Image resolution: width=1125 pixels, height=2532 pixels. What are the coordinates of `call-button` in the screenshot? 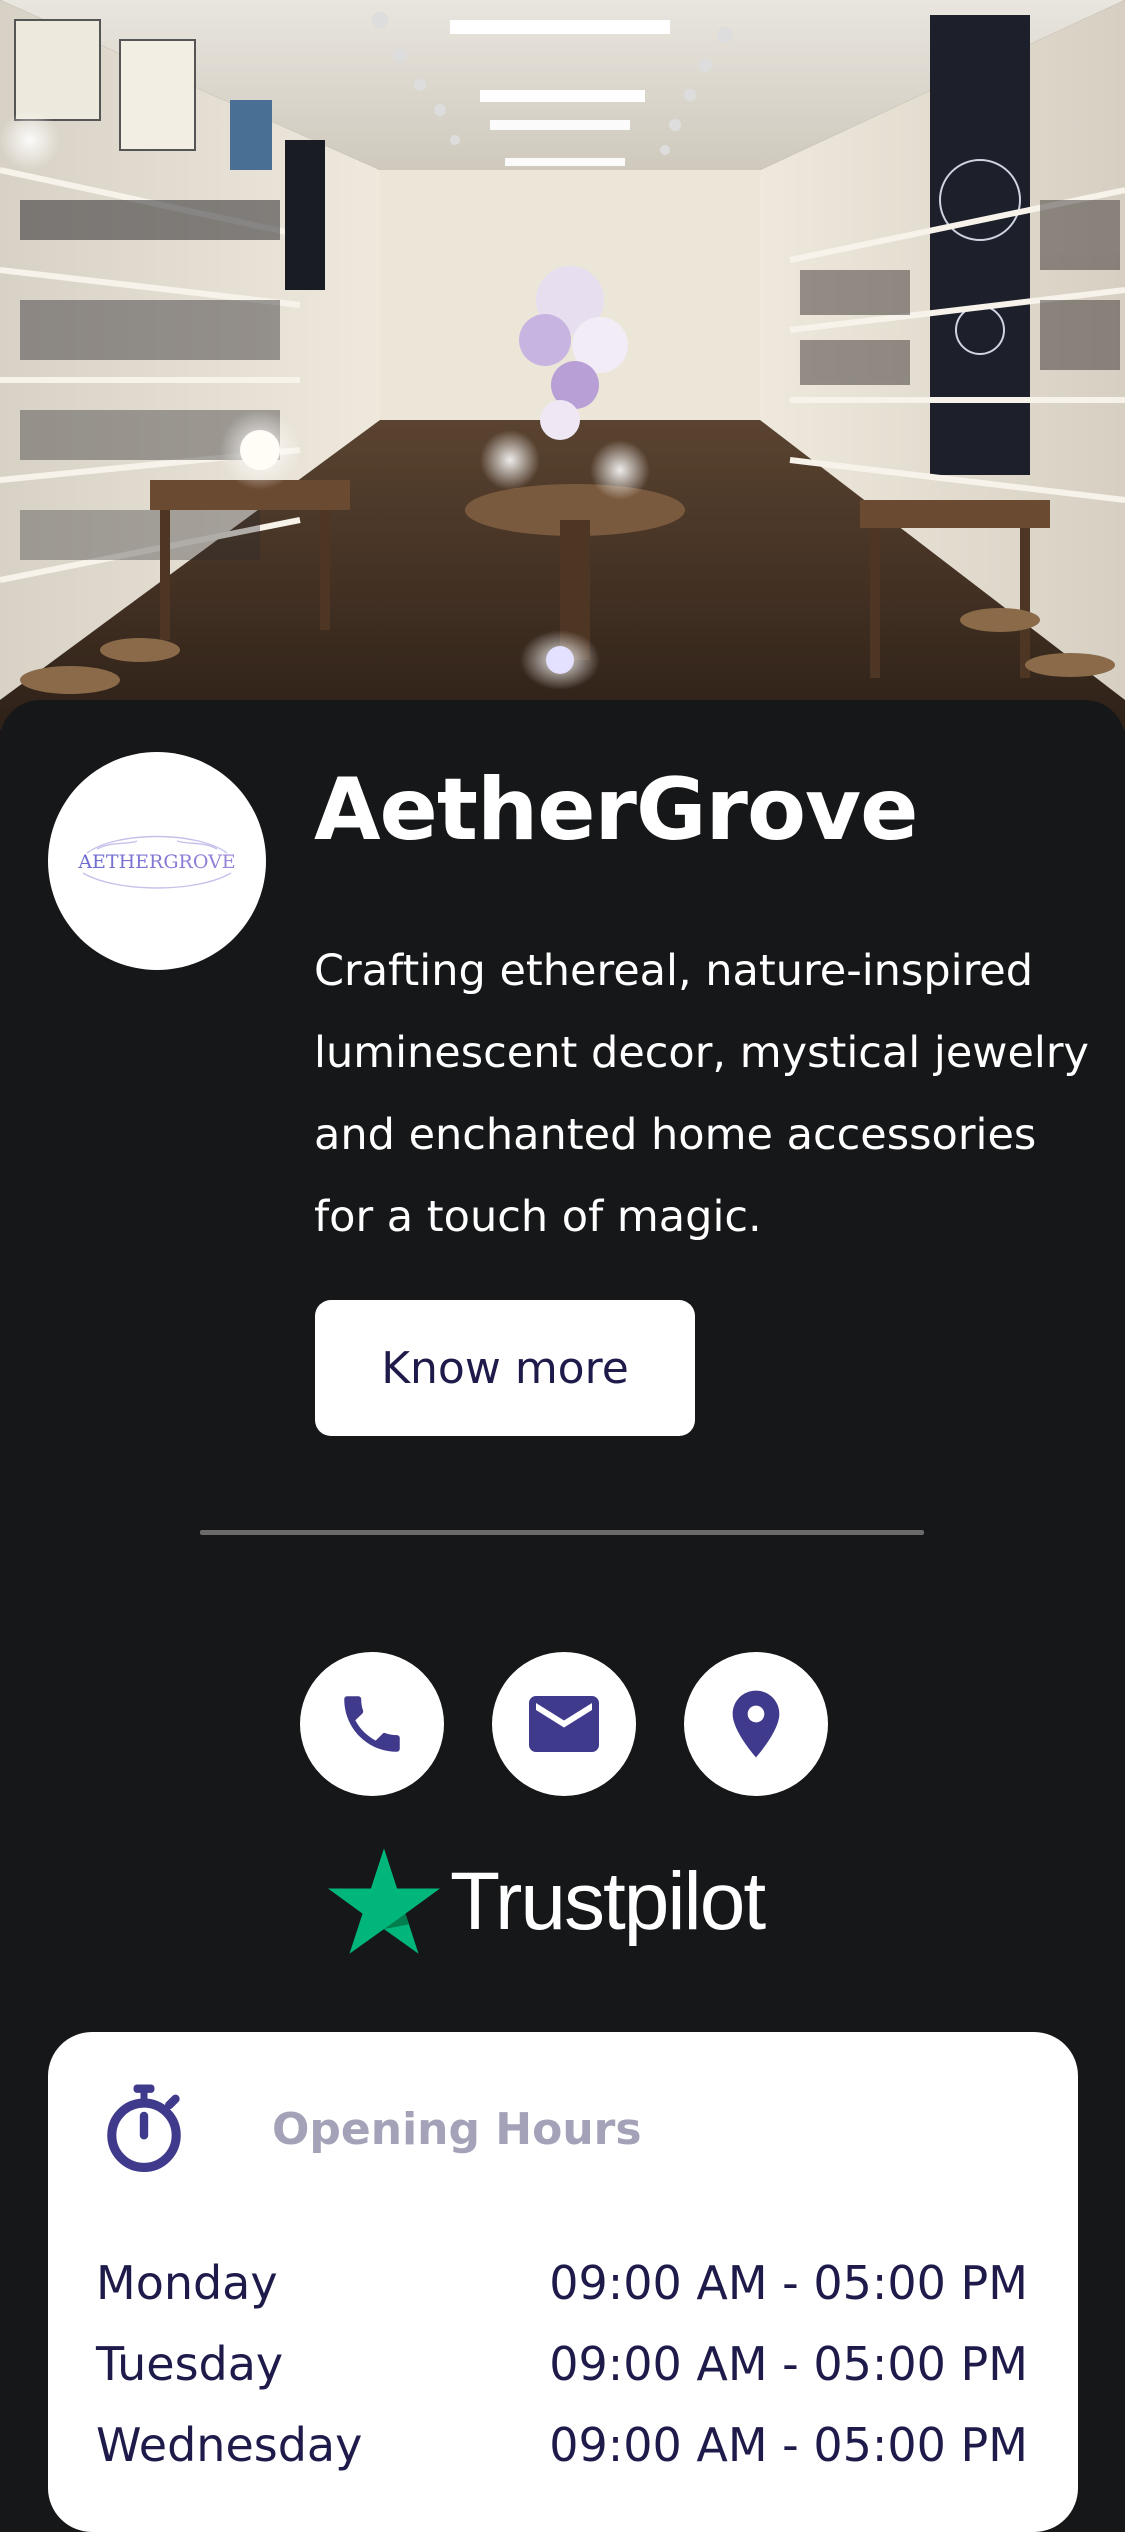 It's located at (372, 1724).